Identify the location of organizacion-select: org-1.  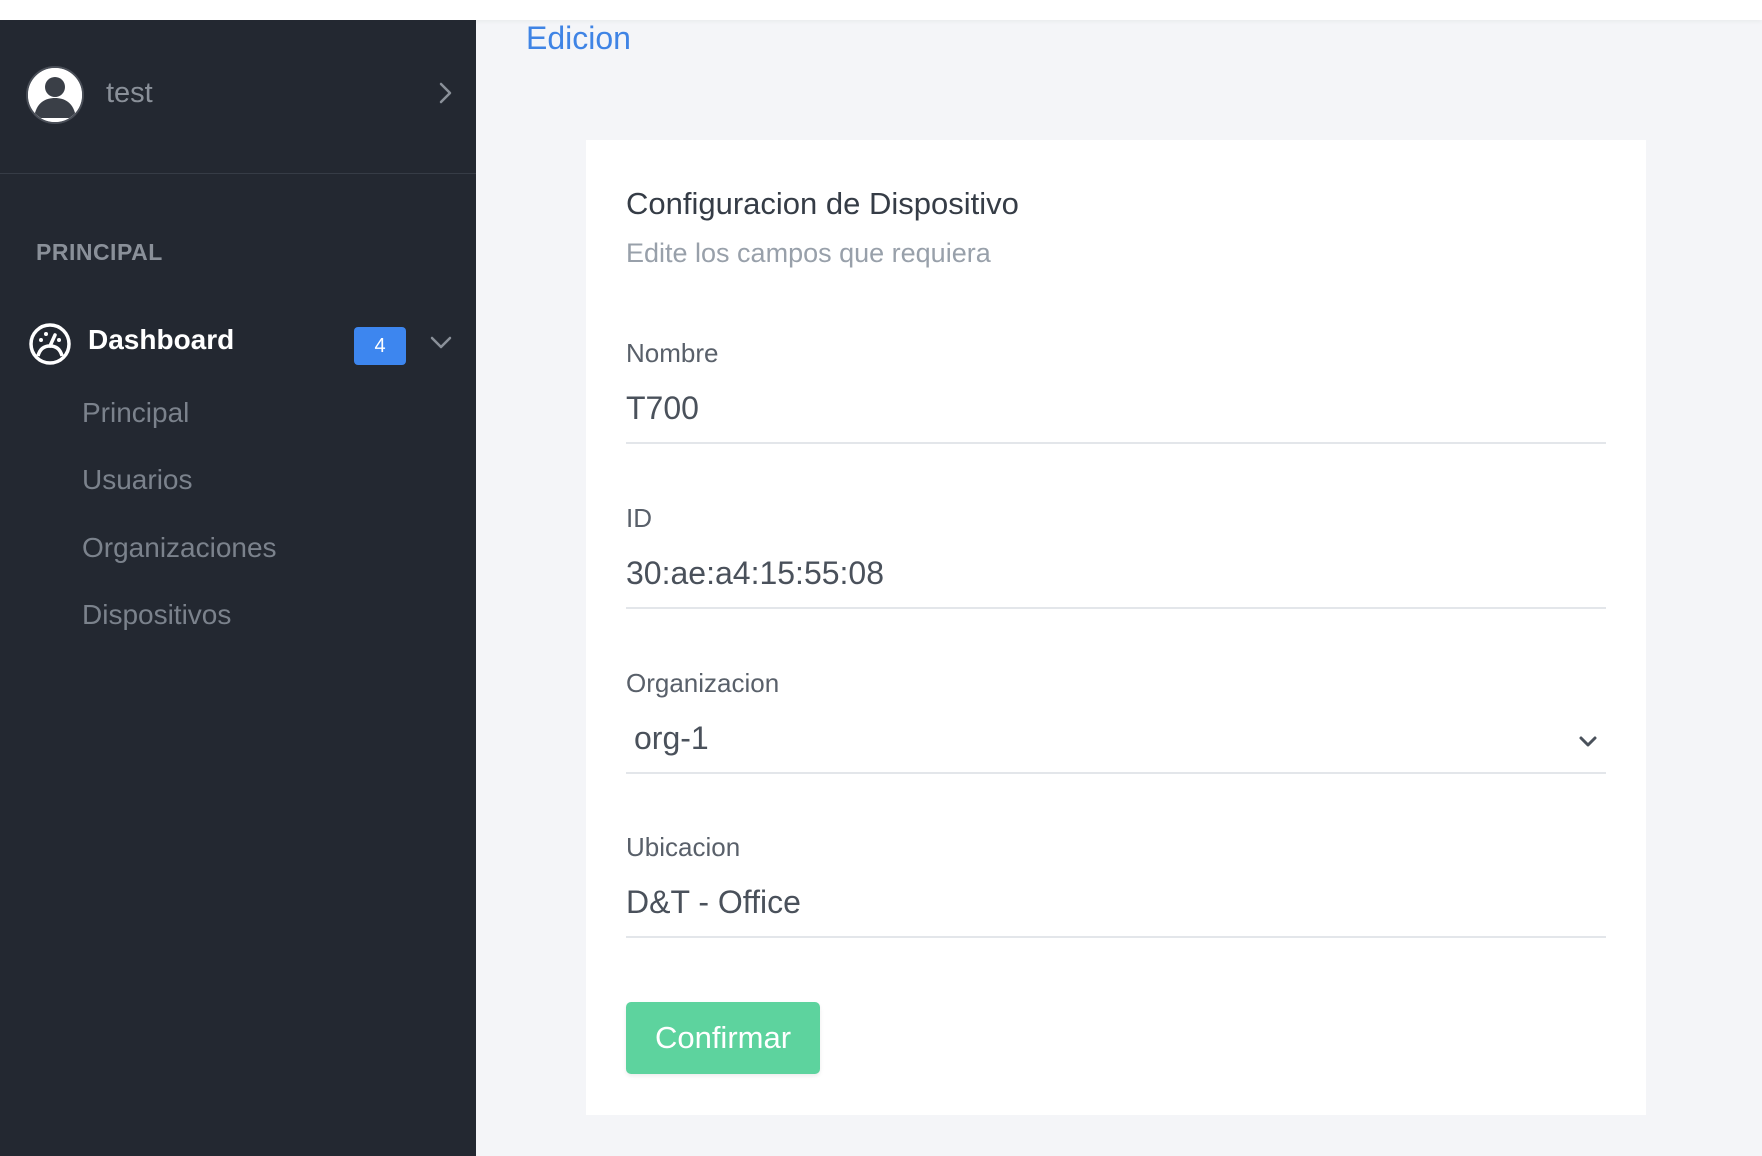
(1116, 742).